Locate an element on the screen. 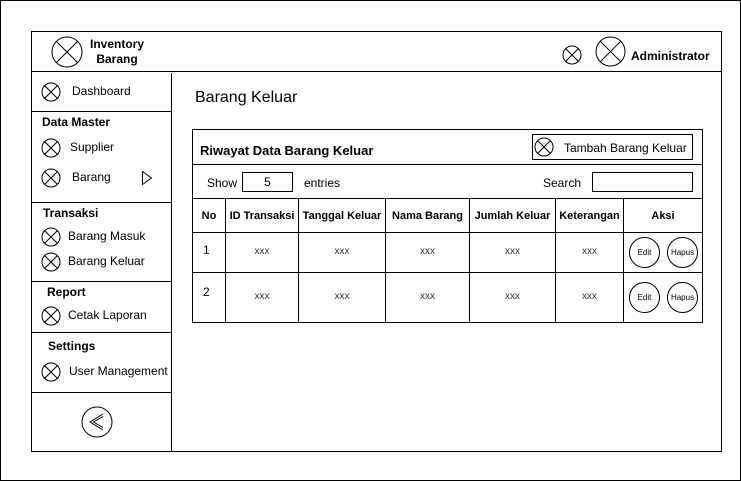 The height and width of the screenshot is (481, 741). print-icon is located at coordinates (51, 316).